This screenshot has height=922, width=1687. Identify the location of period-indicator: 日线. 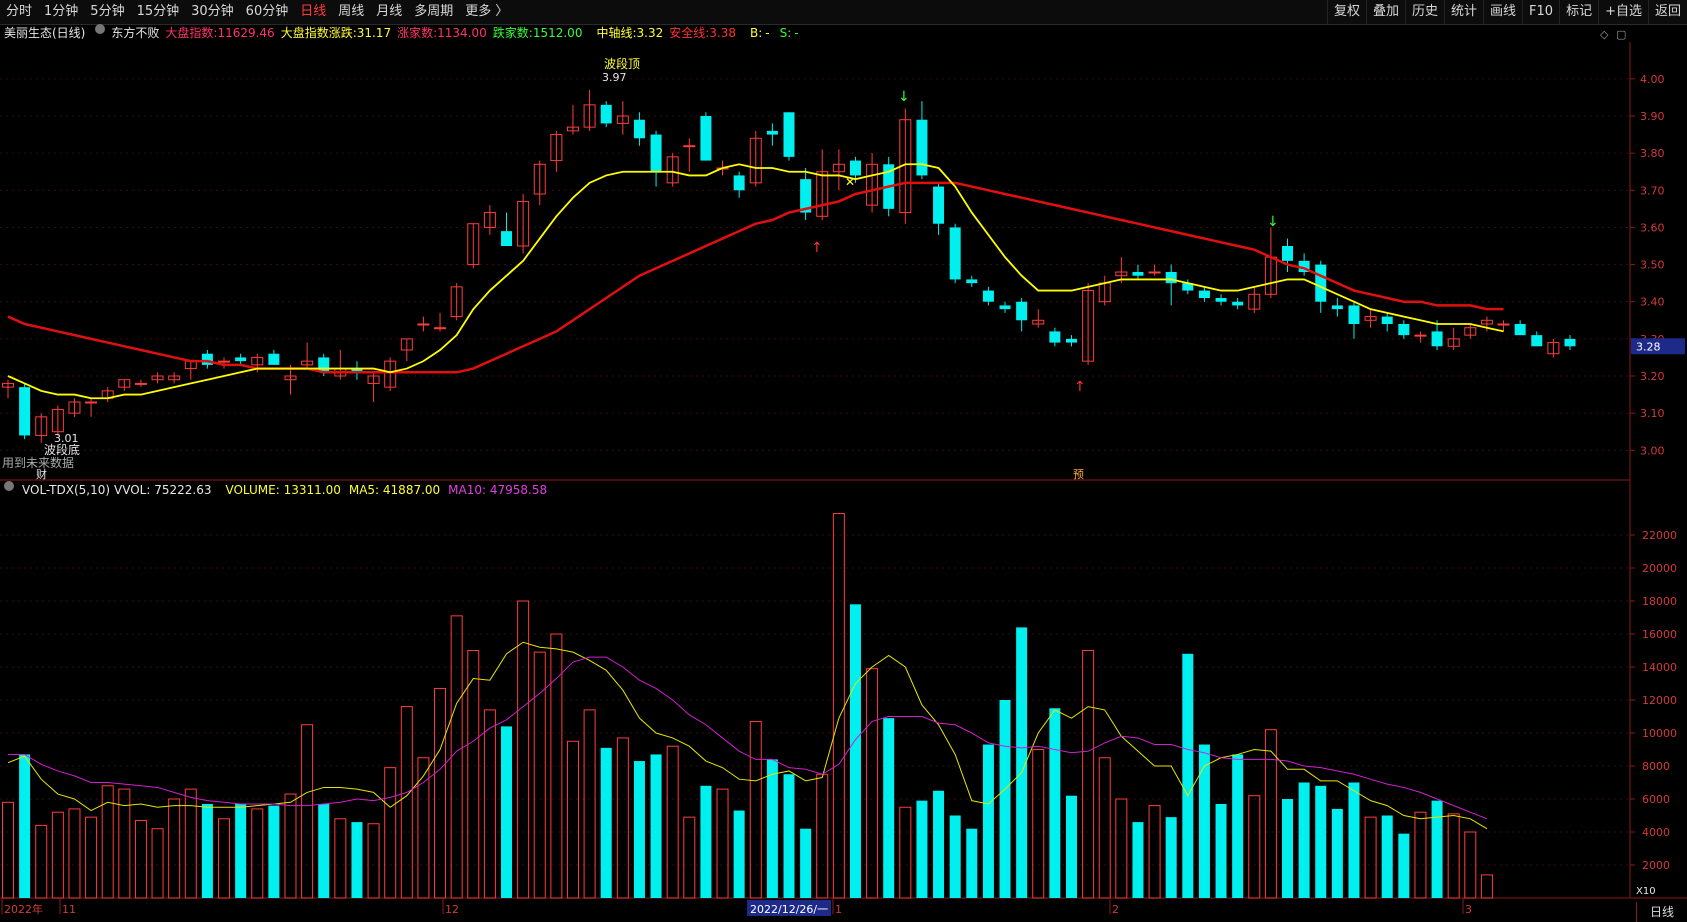
(1661, 912).